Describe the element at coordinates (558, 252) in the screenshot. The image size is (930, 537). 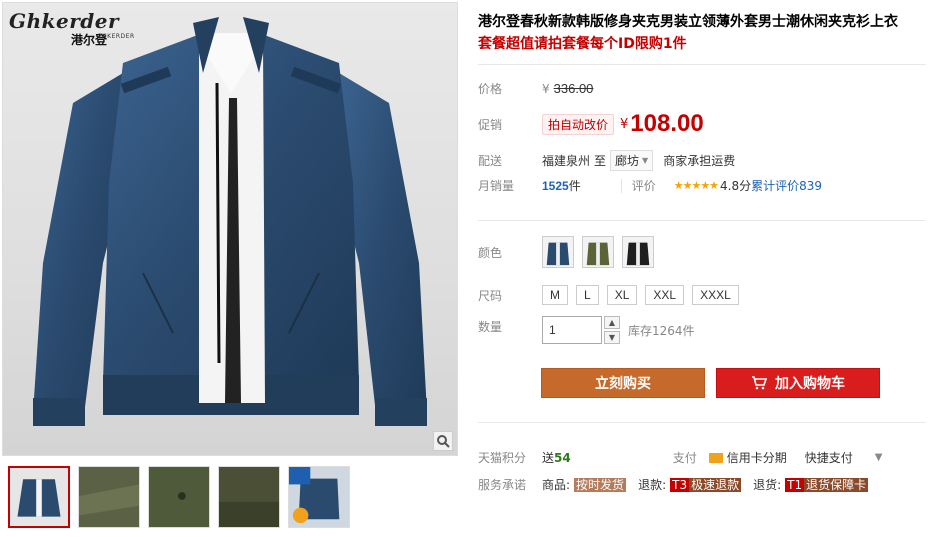
I see `color-option-navy` at that location.